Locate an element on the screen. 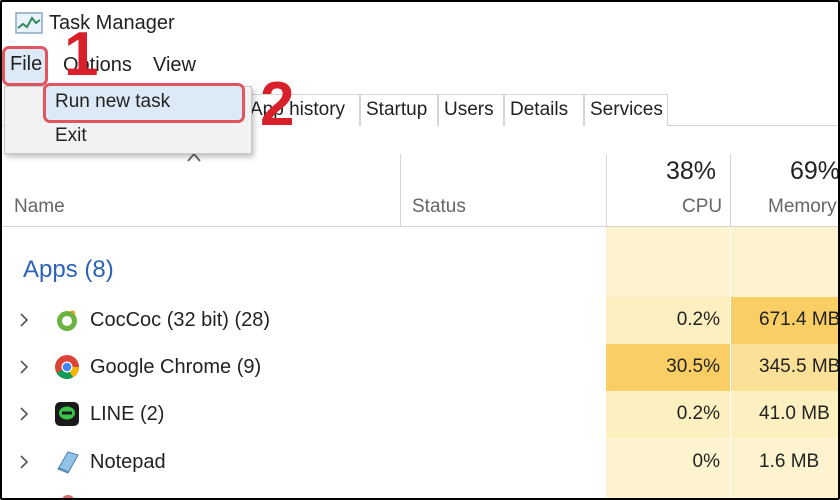 The width and height of the screenshot is (840, 500). tab-users: Users is located at coordinates (471, 110).